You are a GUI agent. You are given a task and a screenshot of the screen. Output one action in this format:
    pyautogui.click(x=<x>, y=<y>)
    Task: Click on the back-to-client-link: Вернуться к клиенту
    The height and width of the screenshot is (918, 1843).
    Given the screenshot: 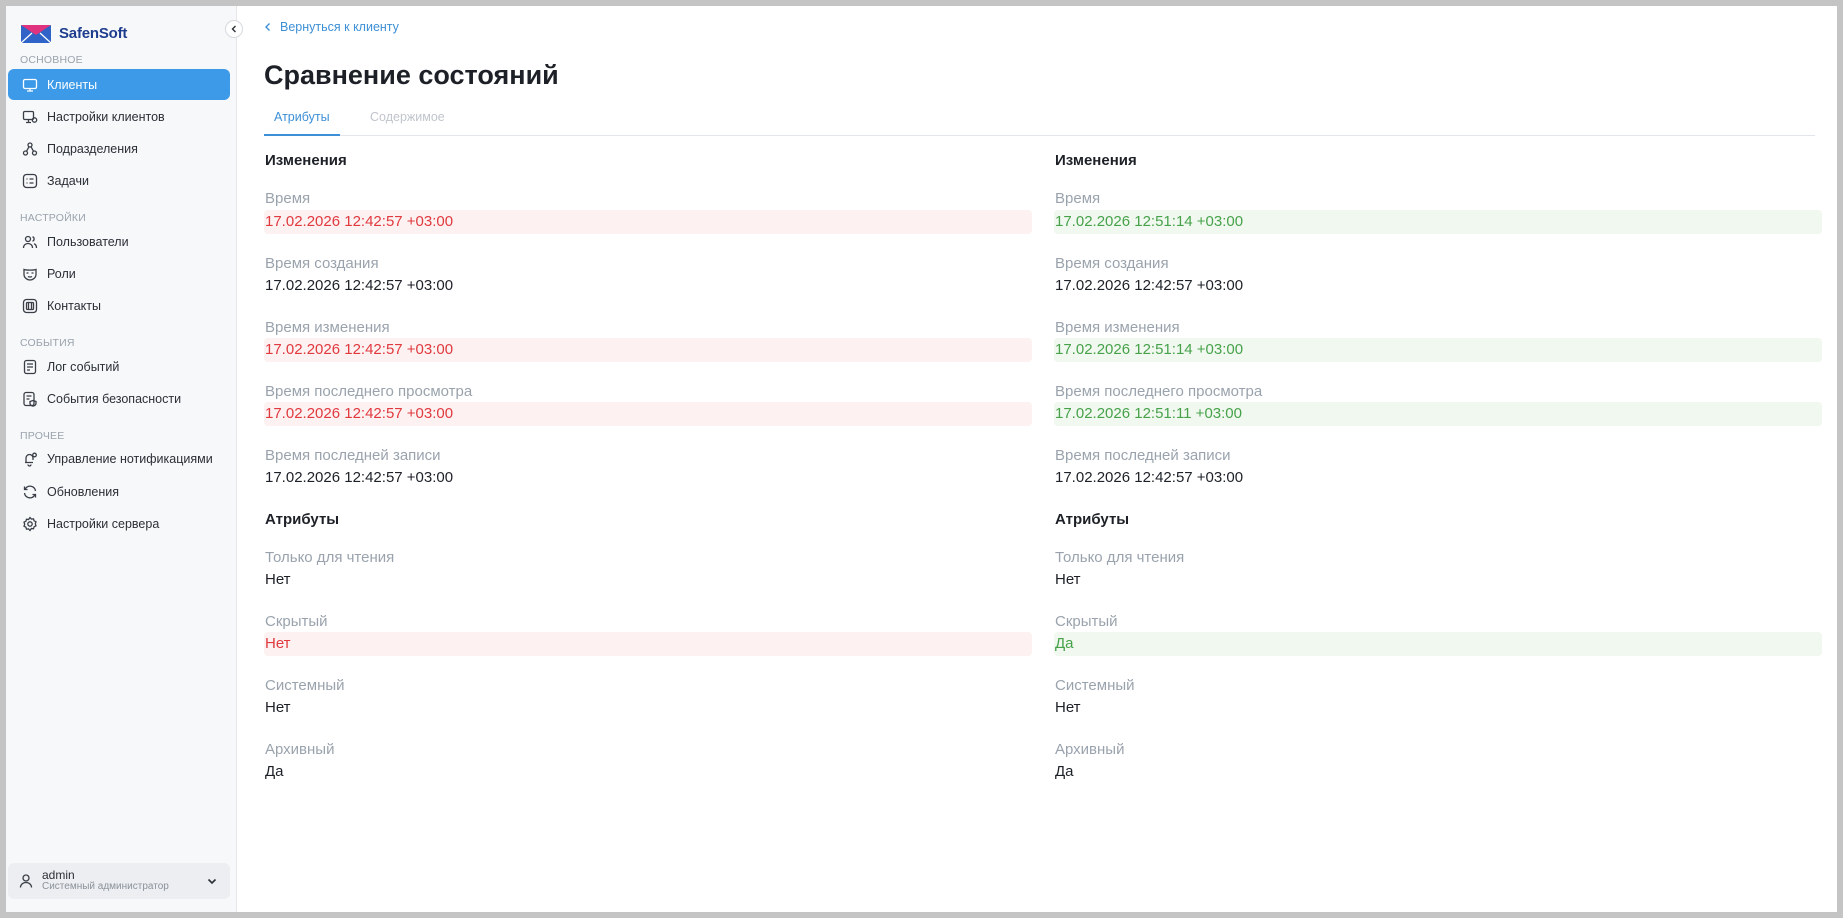 What is the action you would take?
    pyautogui.click(x=331, y=27)
    